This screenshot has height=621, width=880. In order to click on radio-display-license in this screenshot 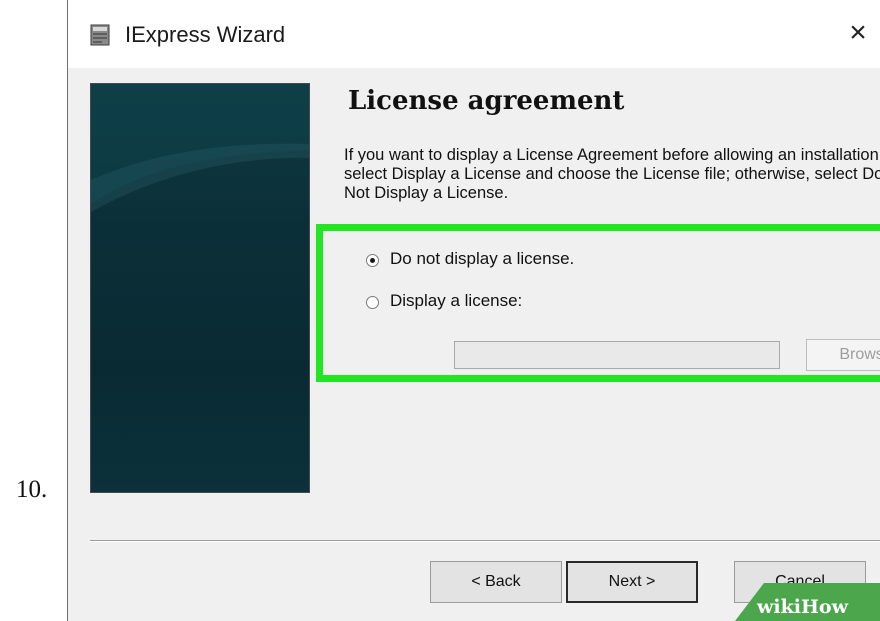, I will do `click(372, 302)`.